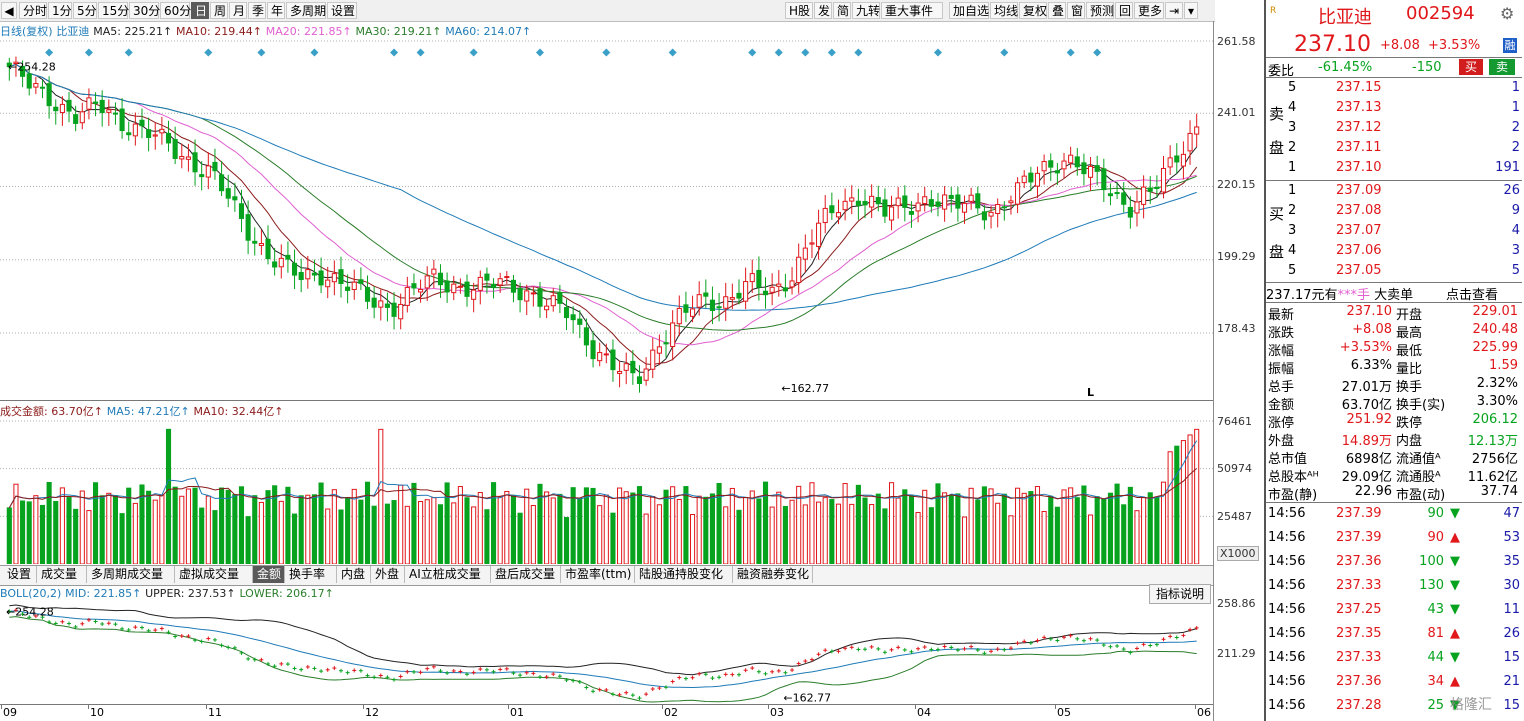 This screenshot has height=721, width=1524. What do you see at coordinates (1502, 67) in the screenshot?
I see `sell-button: 卖` at bounding box center [1502, 67].